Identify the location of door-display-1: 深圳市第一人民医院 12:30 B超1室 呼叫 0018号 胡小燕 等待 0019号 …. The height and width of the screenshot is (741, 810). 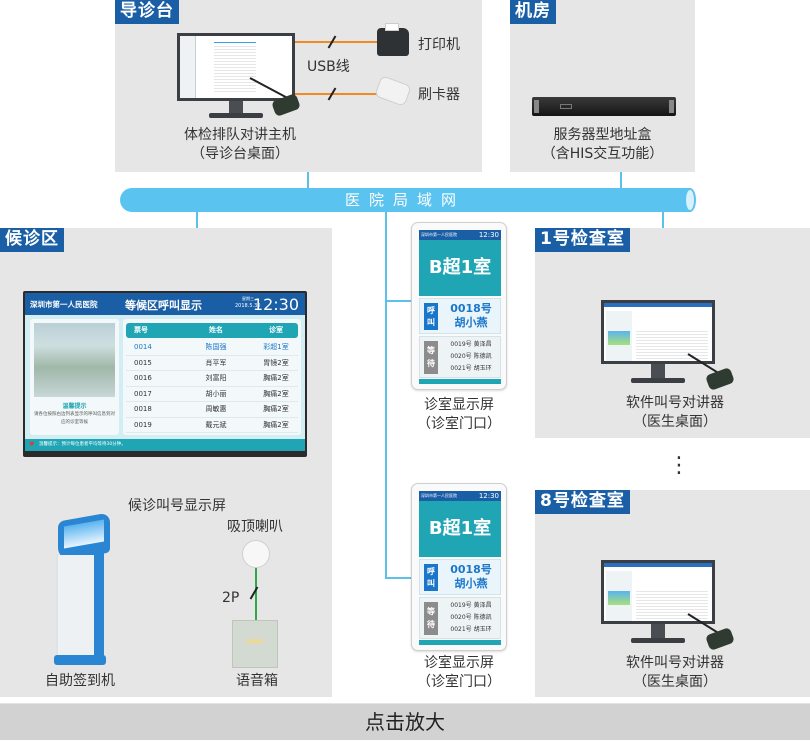
(459, 306).